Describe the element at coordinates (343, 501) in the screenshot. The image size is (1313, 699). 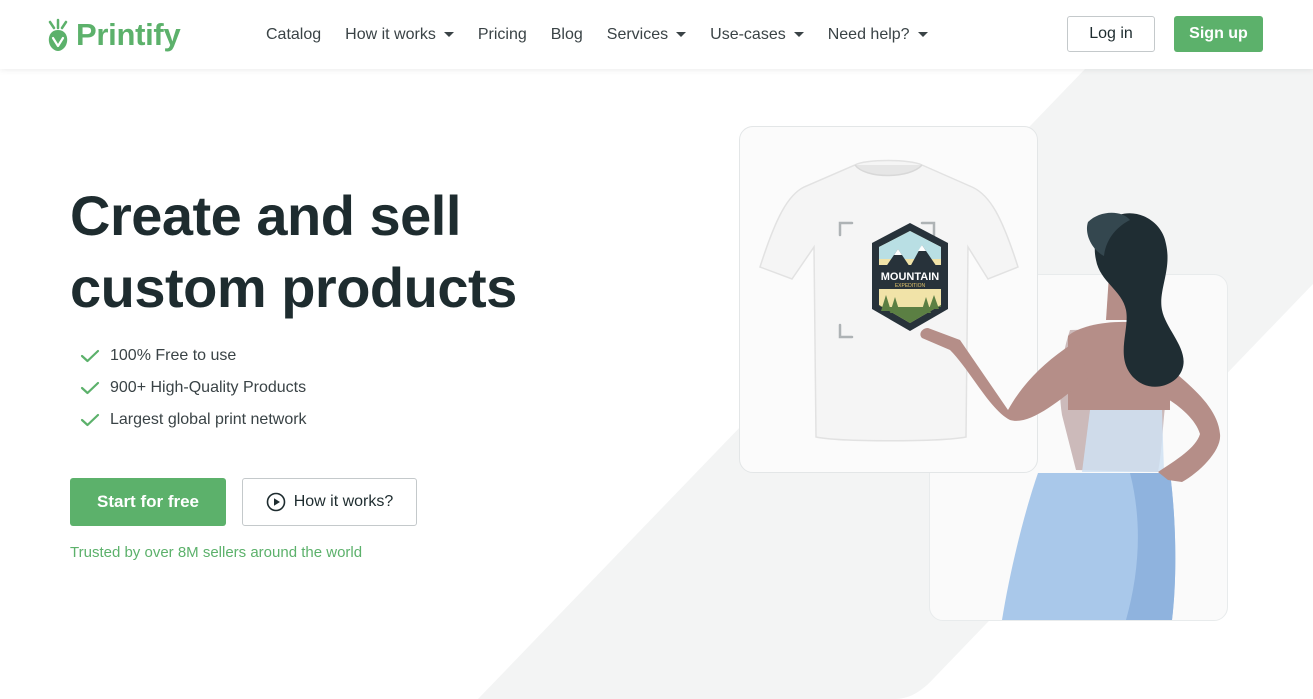
I see `how-it-works-label: How it works?` at that location.